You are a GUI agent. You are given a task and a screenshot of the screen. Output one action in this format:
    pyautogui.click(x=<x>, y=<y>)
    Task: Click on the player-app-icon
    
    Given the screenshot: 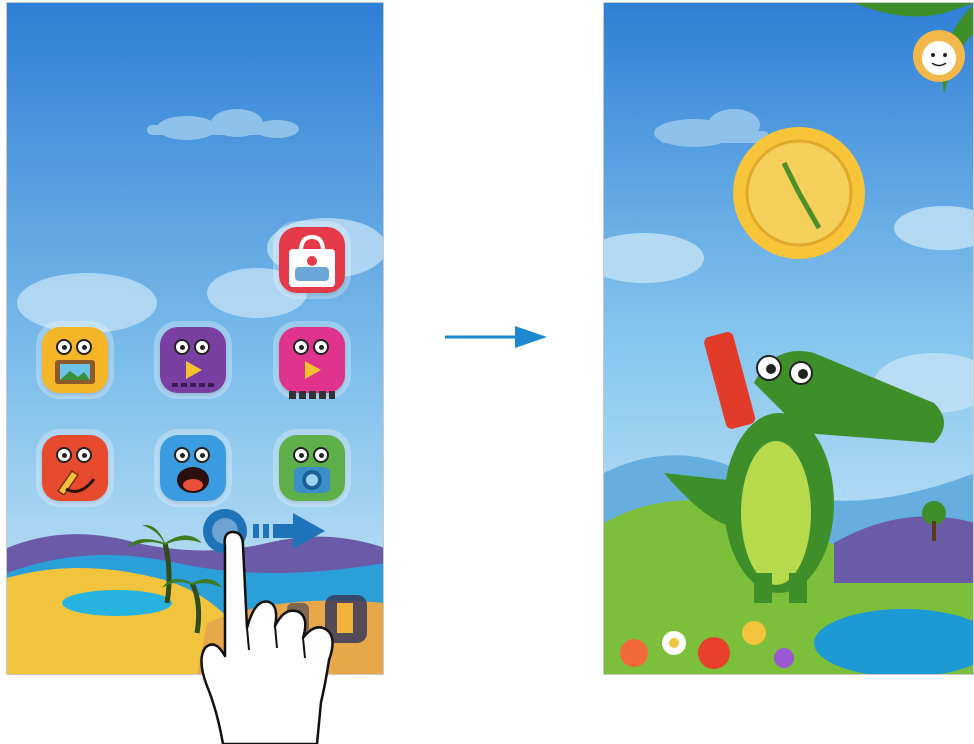 What is the action you would take?
    pyautogui.click(x=312, y=363)
    